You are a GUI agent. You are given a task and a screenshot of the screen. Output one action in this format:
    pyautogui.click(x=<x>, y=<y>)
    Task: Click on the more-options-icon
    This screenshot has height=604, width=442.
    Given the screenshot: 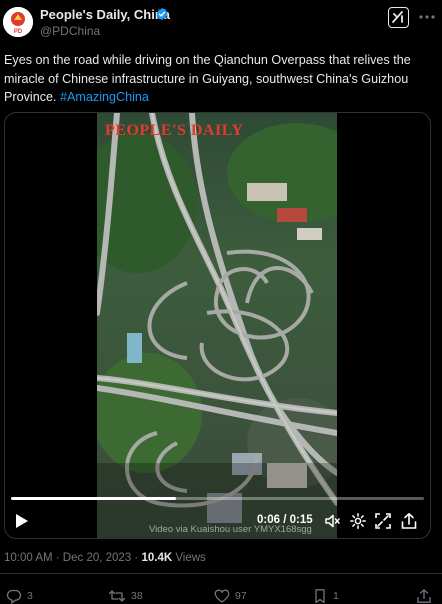 What is the action you would take?
    pyautogui.click(x=427, y=17)
    